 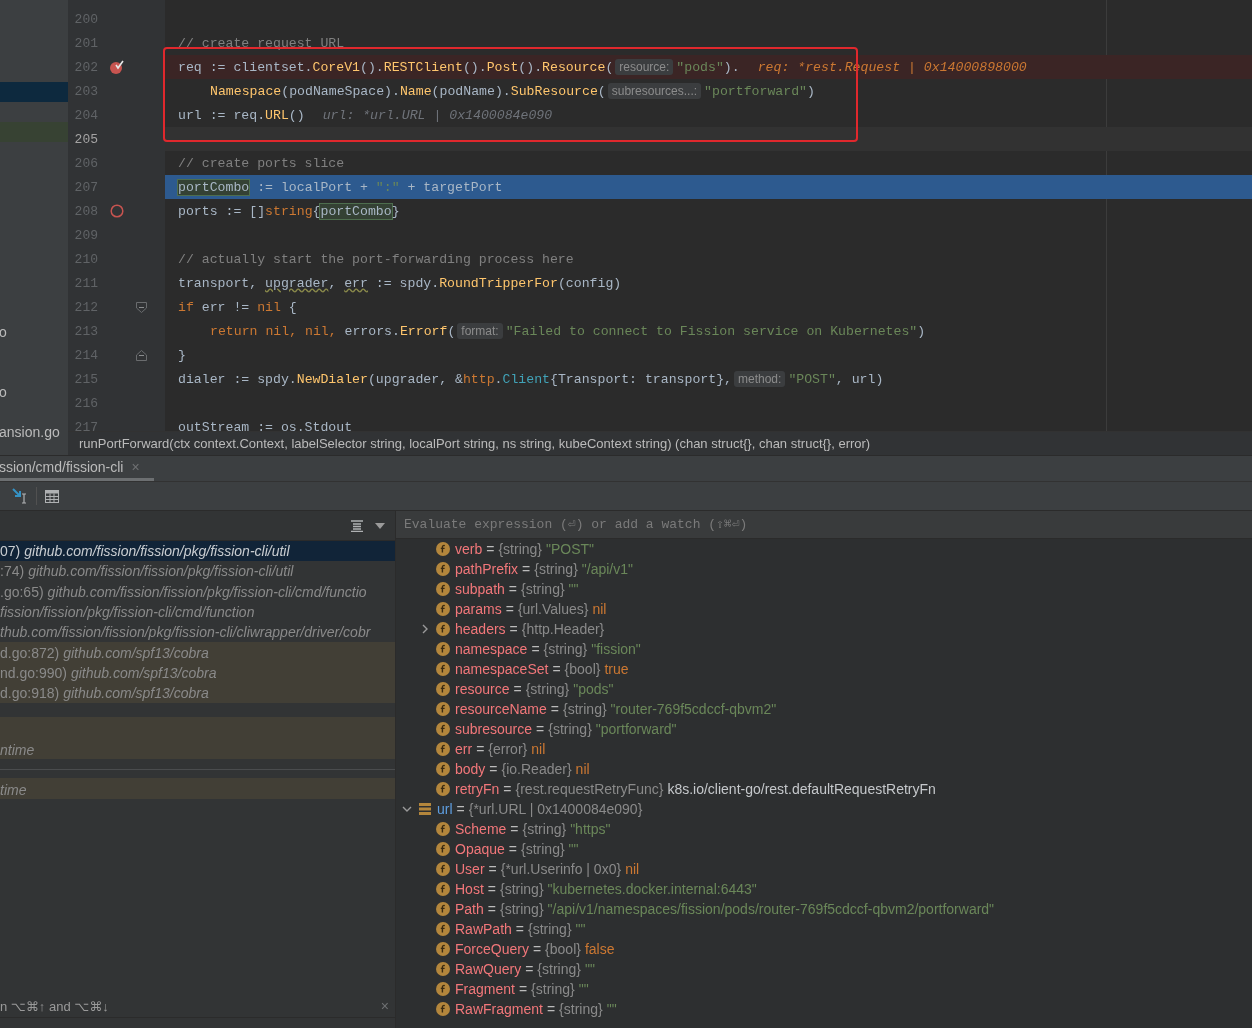 What do you see at coordinates (824, 949) in the screenshot?
I see `variable-row: ForceQuery = {bool} false` at bounding box center [824, 949].